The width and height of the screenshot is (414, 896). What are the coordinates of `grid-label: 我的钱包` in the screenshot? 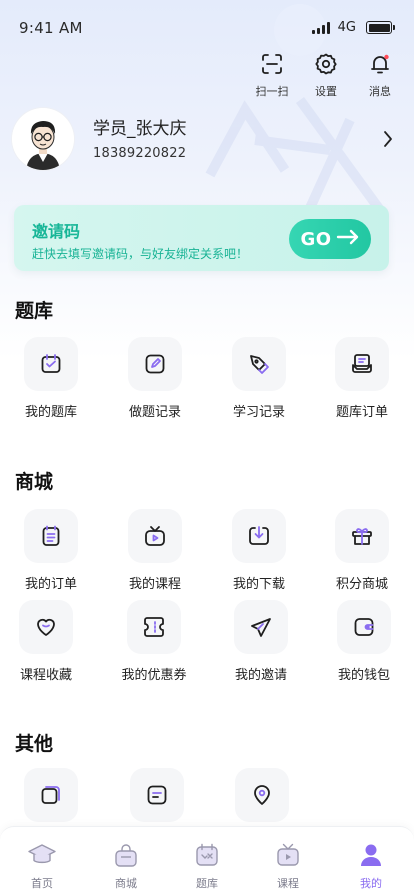 It's located at (363, 675).